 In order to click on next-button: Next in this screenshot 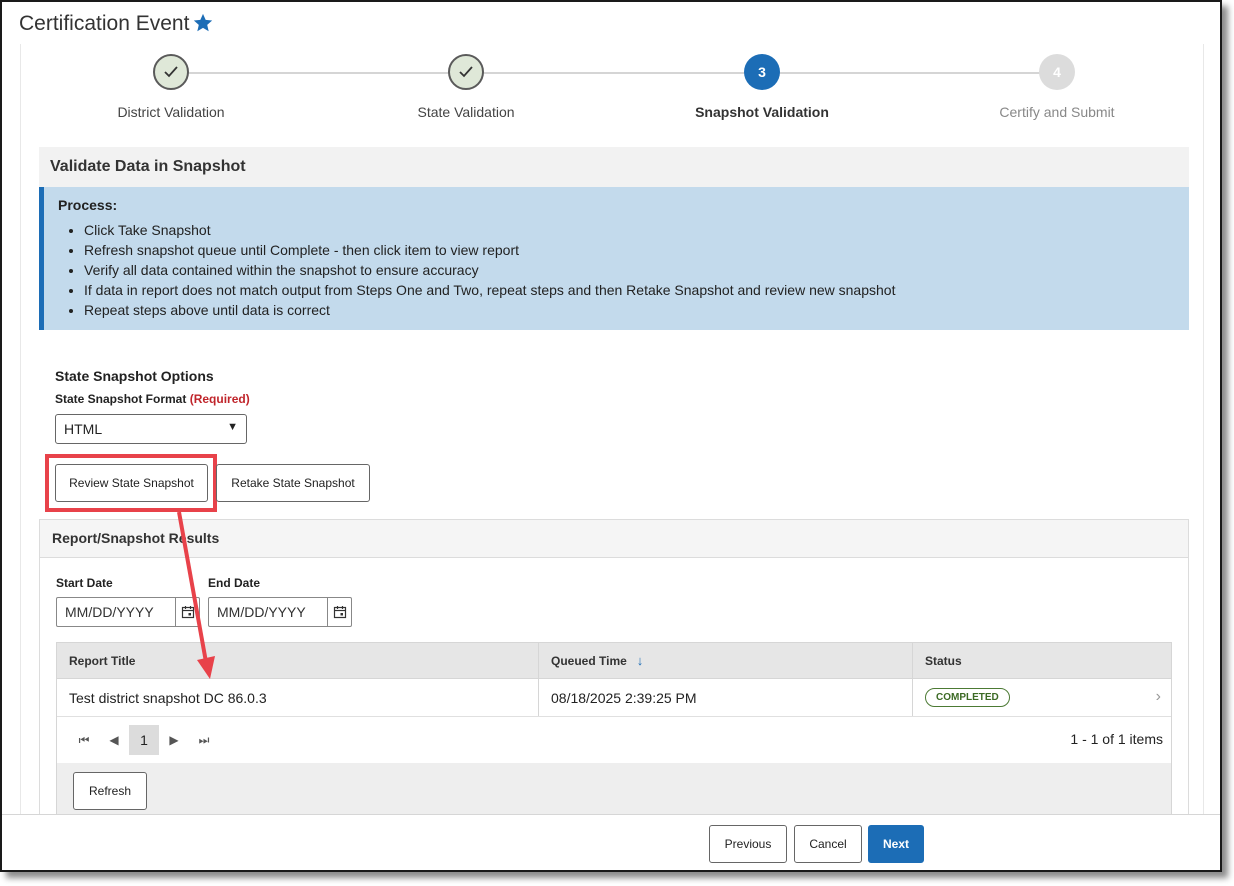, I will do `click(896, 844)`.